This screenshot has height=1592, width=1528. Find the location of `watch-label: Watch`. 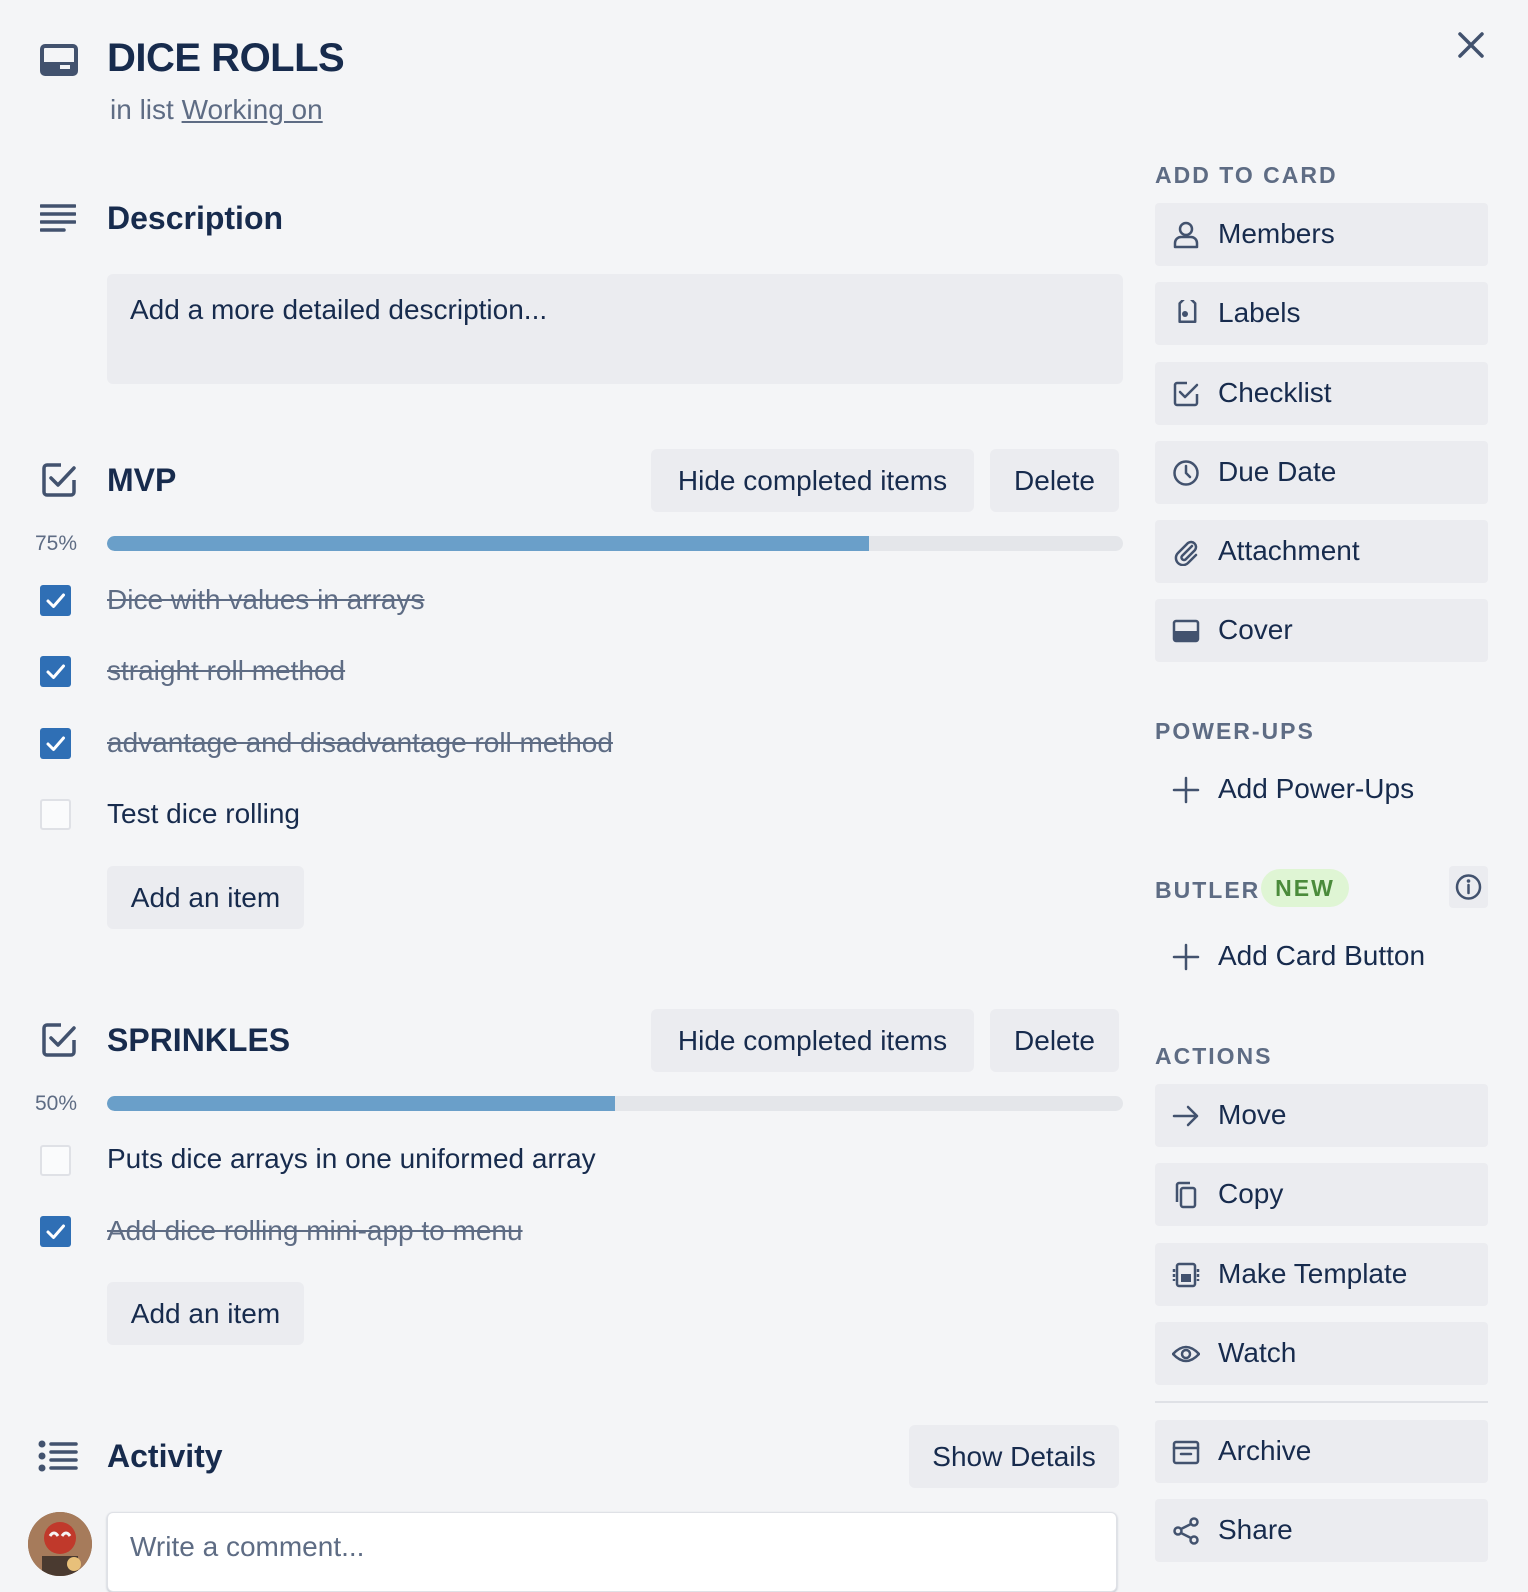

watch-label: Watch is located at coordinates (1257, 1352).